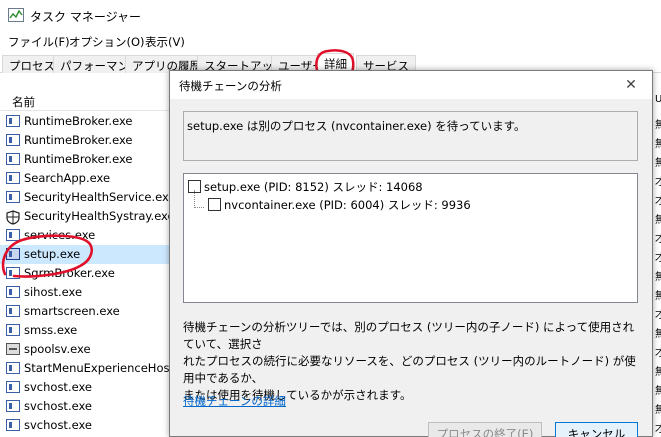  Describe the element at coordinates (165, 42) in the screenshot. I see `menu-view: 表示(V)` at that location.